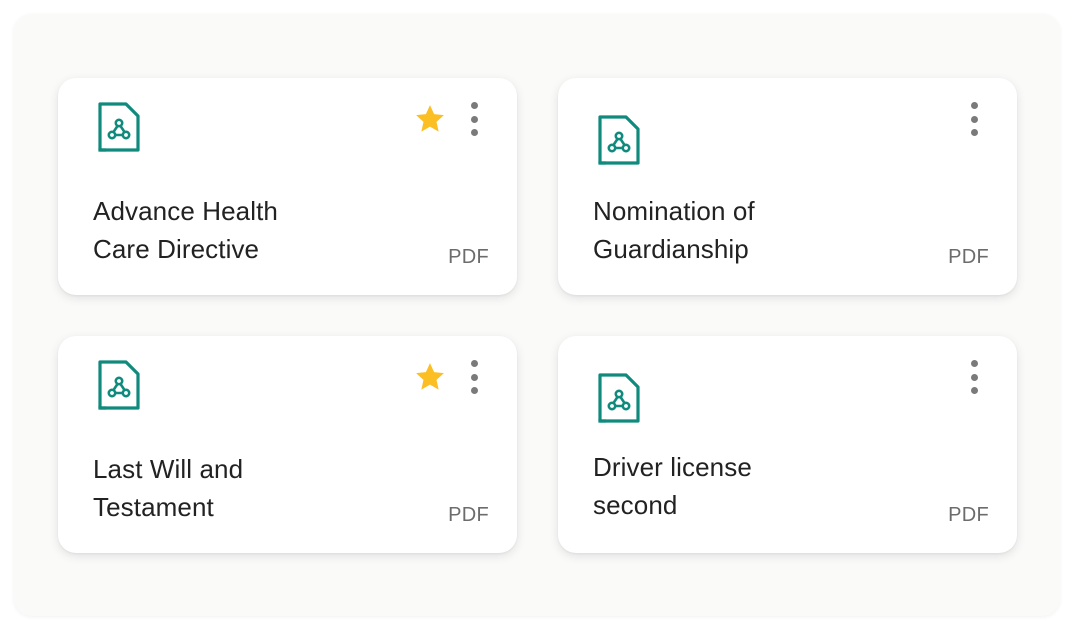 The width and height of the screenshot is (1084, 640). Describe the element at coordinates (176, 249) in the screenshot. I see `document-title-line2: Care Directive` at that location.